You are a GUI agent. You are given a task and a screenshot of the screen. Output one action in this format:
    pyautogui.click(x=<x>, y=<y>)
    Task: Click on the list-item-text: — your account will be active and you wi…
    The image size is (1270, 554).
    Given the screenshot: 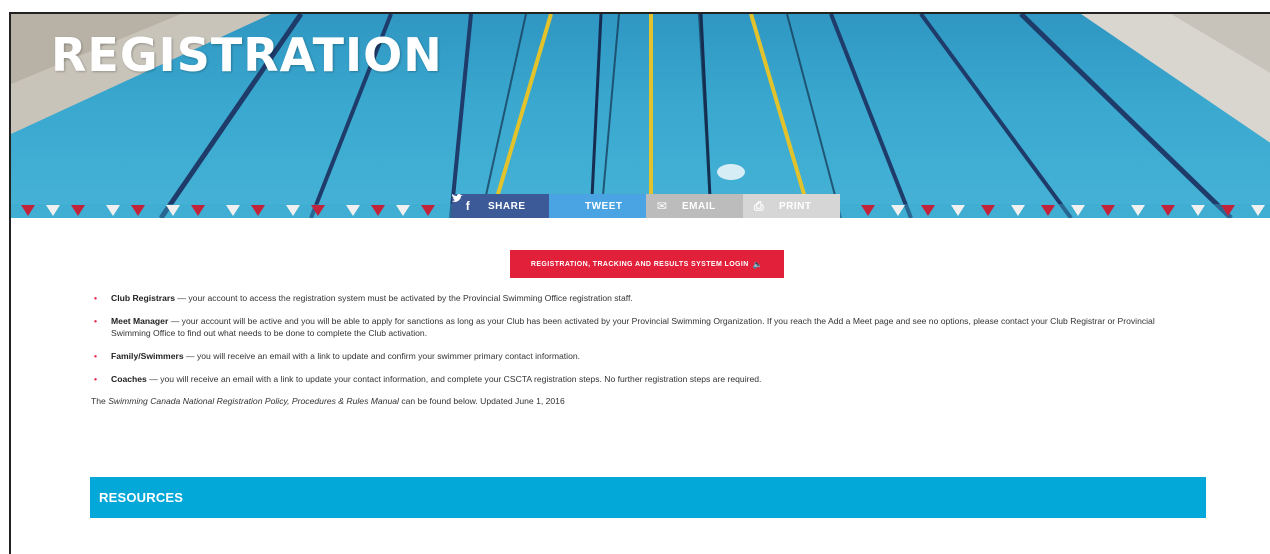 What is the action you would take?
    pyautogui.click(x=633, y=327)
    